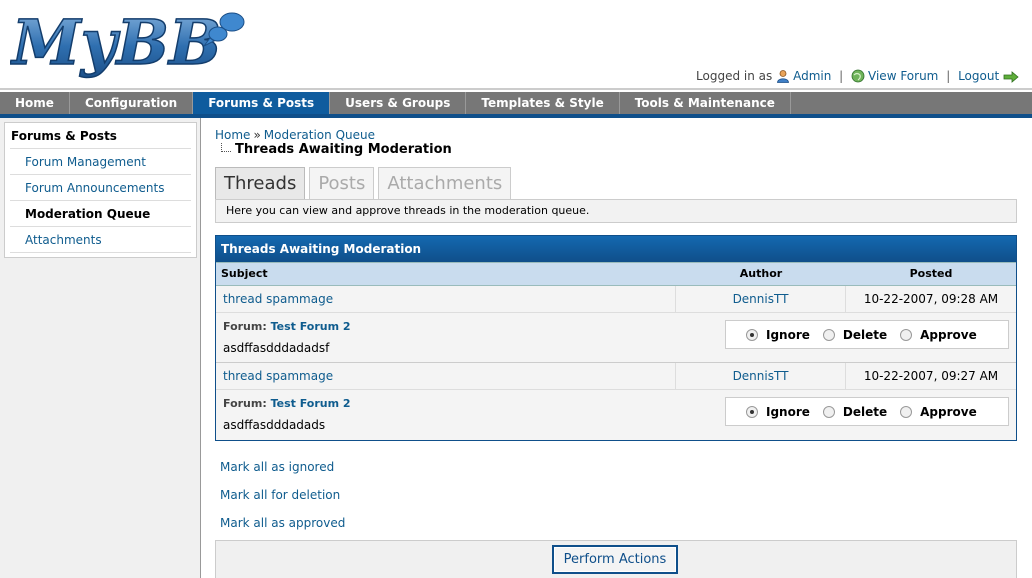 This screenshot has width=1032, height=578. I want to click on submit-bar: Perform Actions, so click(616, 559).